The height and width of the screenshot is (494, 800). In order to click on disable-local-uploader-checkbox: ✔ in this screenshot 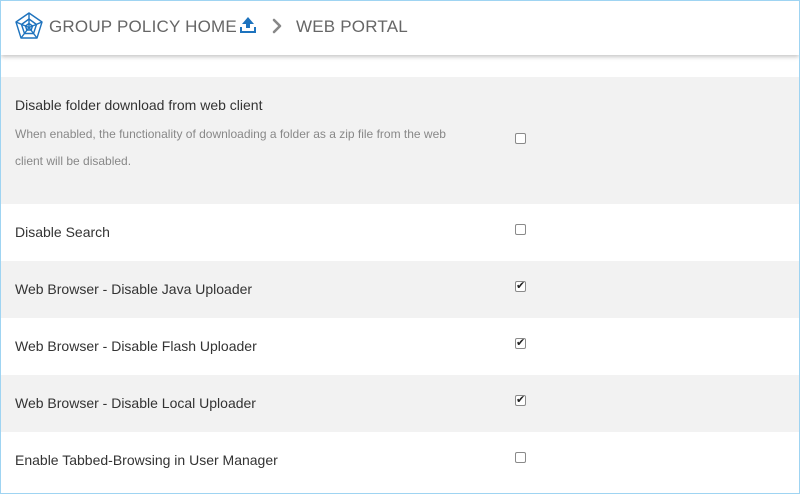, I will do `click(520, 399)`.